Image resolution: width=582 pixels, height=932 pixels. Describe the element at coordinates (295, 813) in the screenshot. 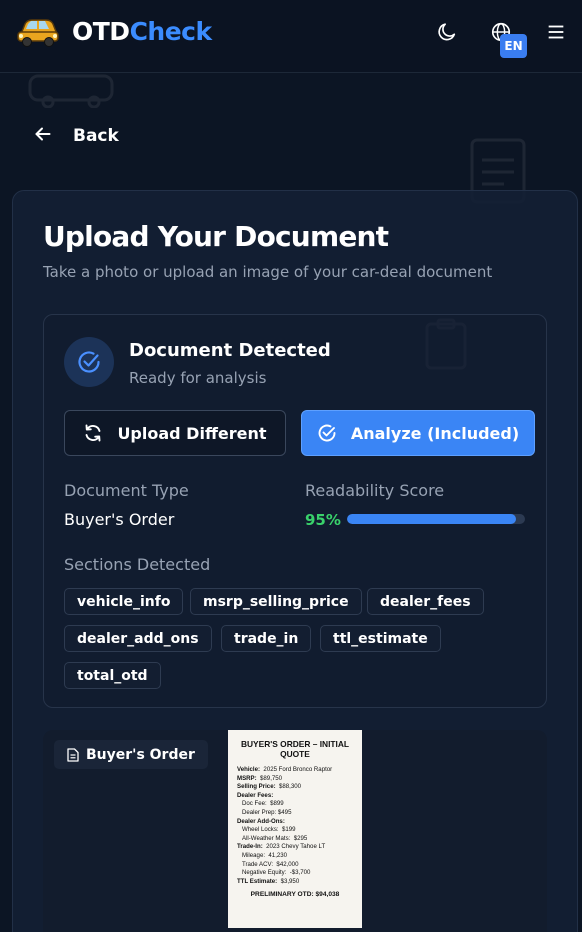

I see `doc-line: Dealer Prep: $495` at that location.